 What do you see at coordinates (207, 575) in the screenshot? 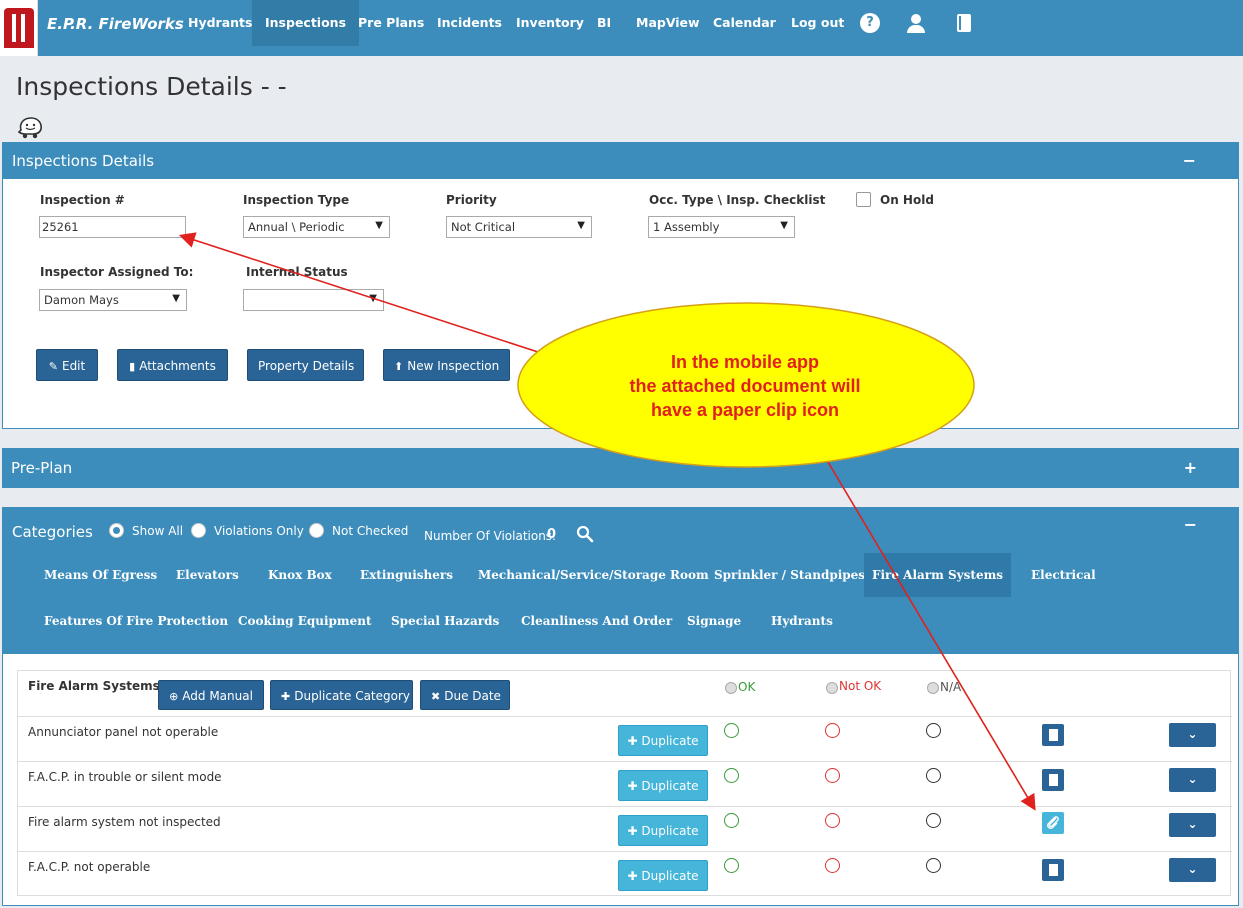
I see `tab-elevators: Elevators` at bounding box center [207, 575].